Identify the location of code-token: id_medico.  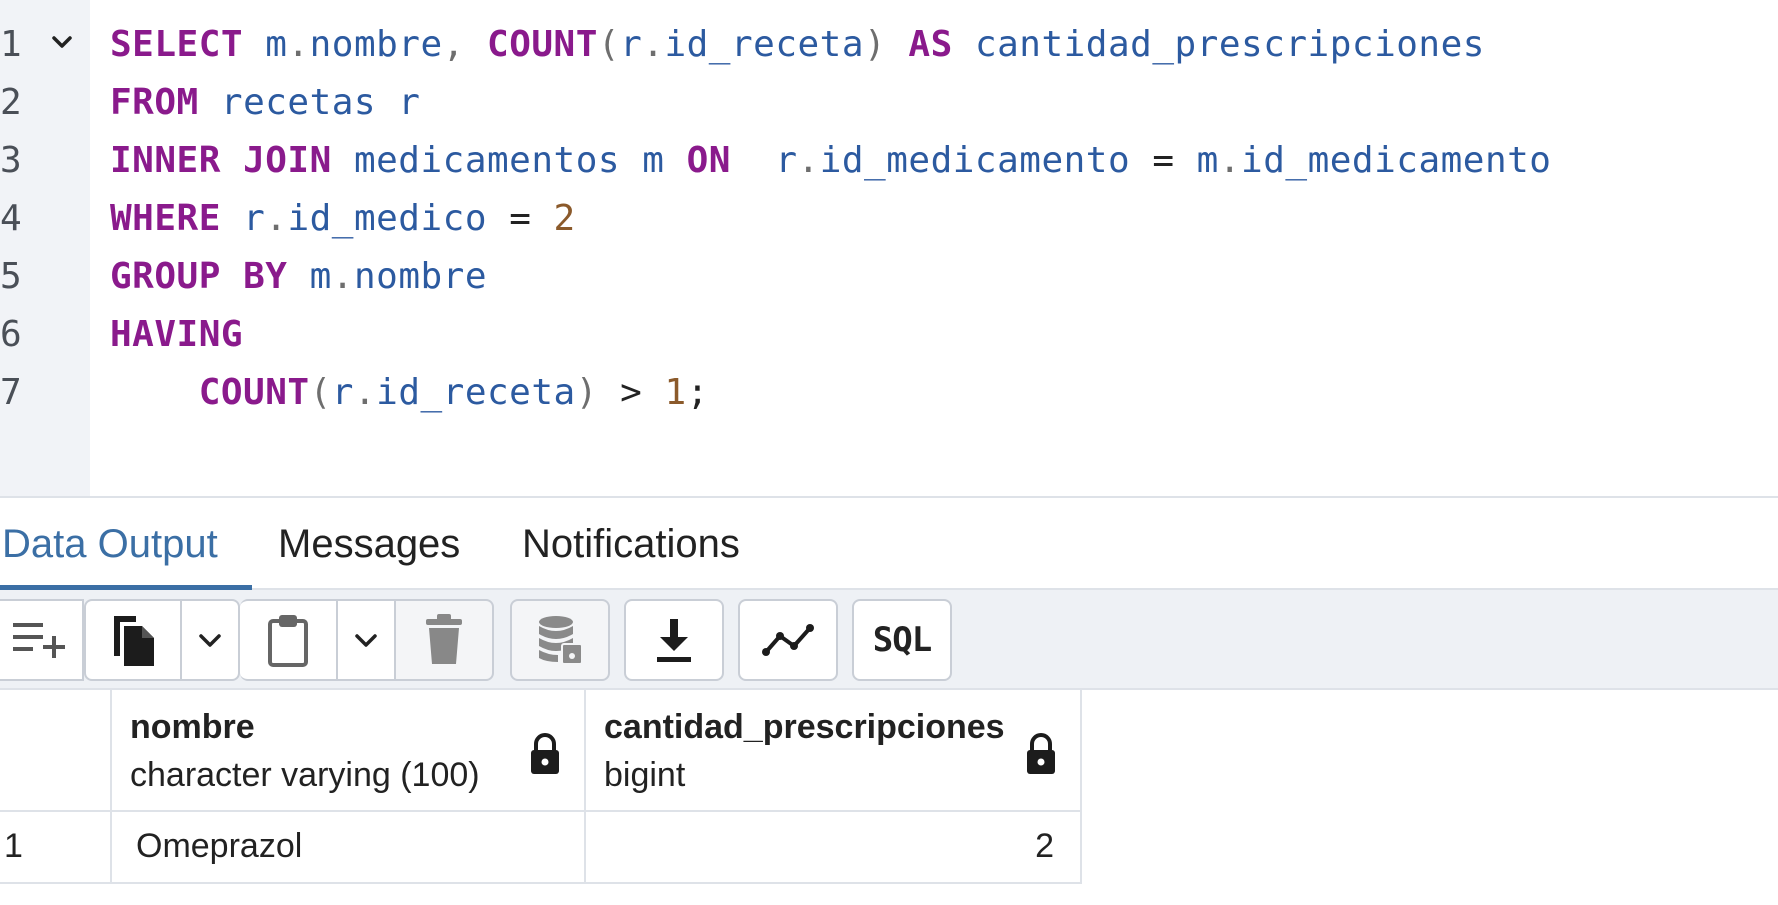
(387, 218).